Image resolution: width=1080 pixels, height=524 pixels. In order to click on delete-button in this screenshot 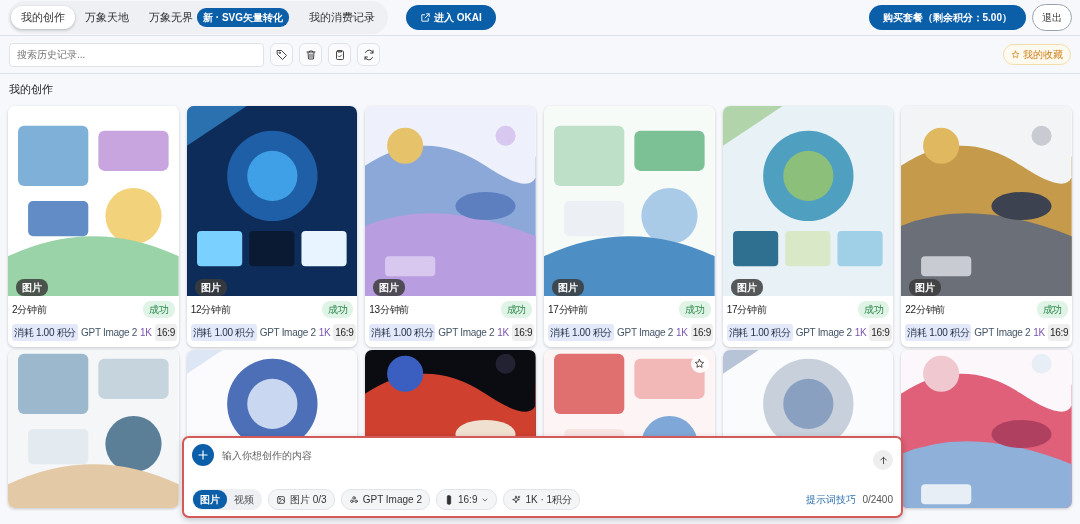, I will do `click(310, 54)`.